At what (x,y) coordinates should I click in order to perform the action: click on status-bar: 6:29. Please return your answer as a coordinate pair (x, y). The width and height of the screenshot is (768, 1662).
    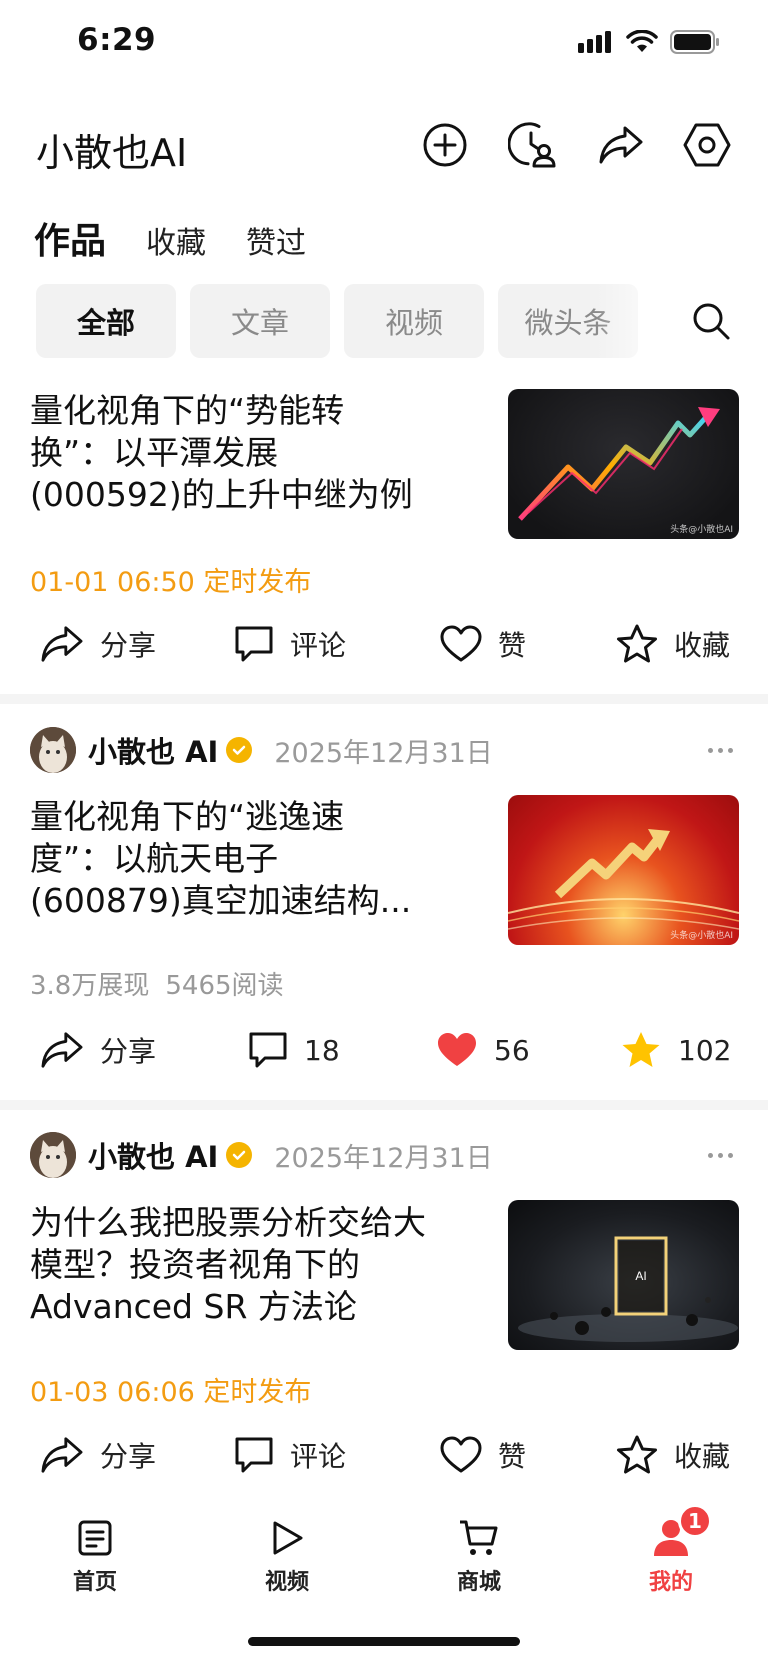
    Looking at the image, I should click on (384, 45).